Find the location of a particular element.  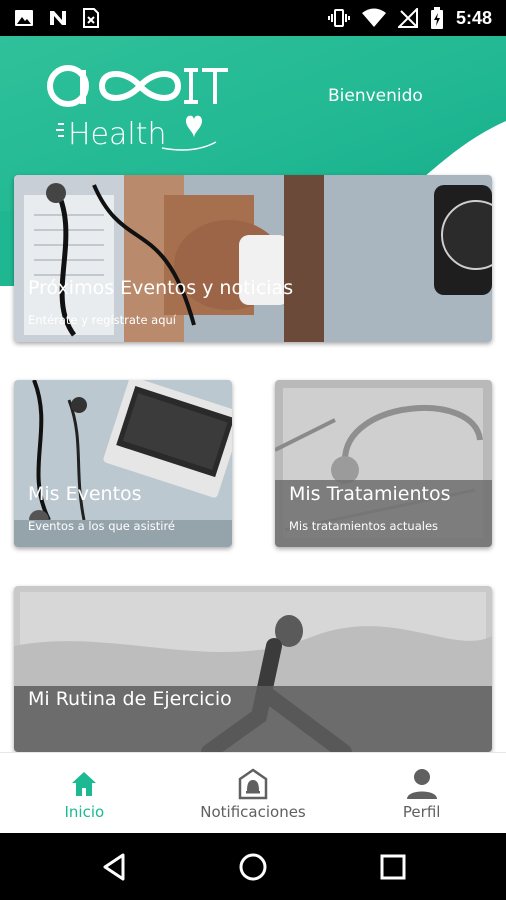

card-title: Próximos Eventos y noticias is located at coordinates (161, 288).